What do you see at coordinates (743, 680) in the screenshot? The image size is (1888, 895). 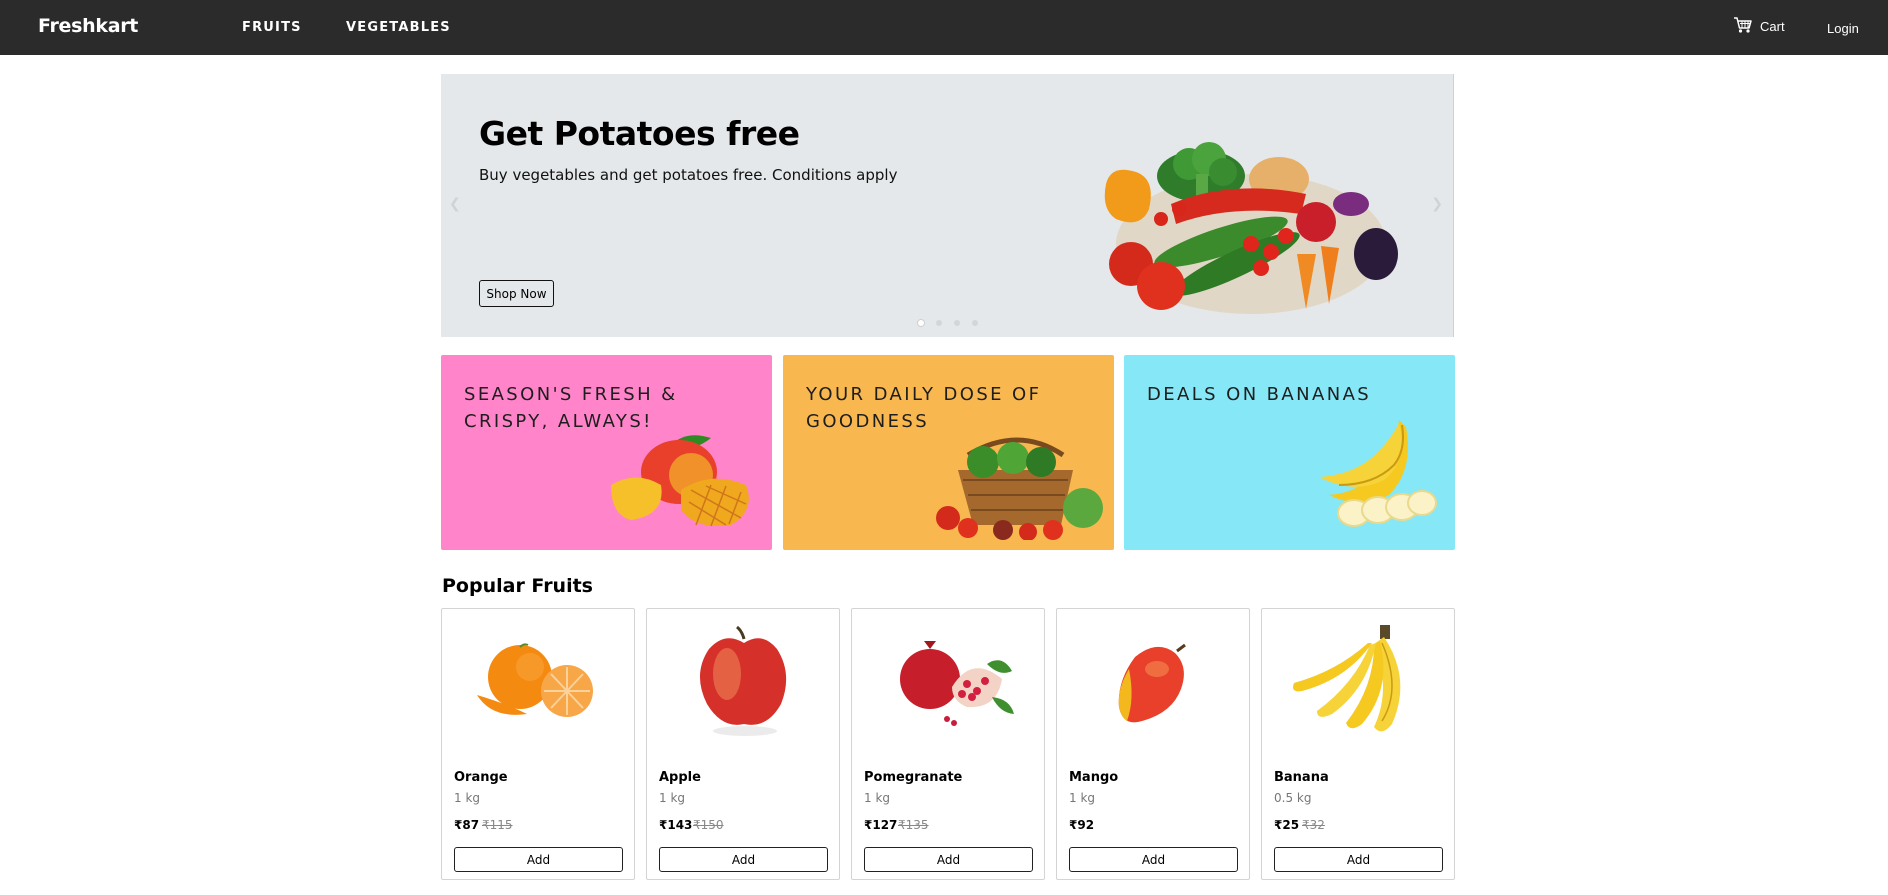 I see `apple-image` at bounding box center [743, 680].